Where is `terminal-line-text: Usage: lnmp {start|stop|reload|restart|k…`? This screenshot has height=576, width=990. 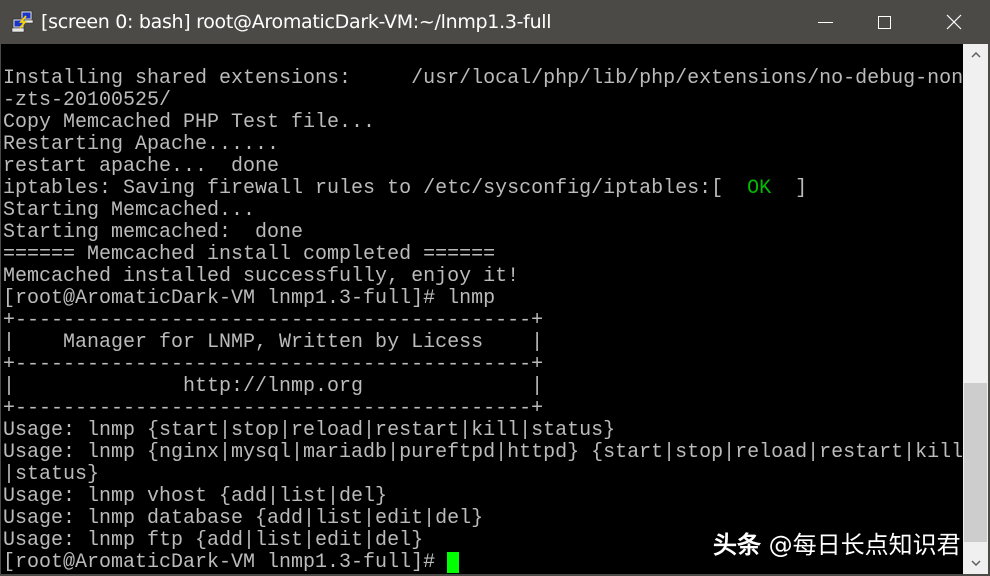 terminal-line-text: Usage: lnmp {start|stop|reload|restart|k… is located at coordinates (309, 430).